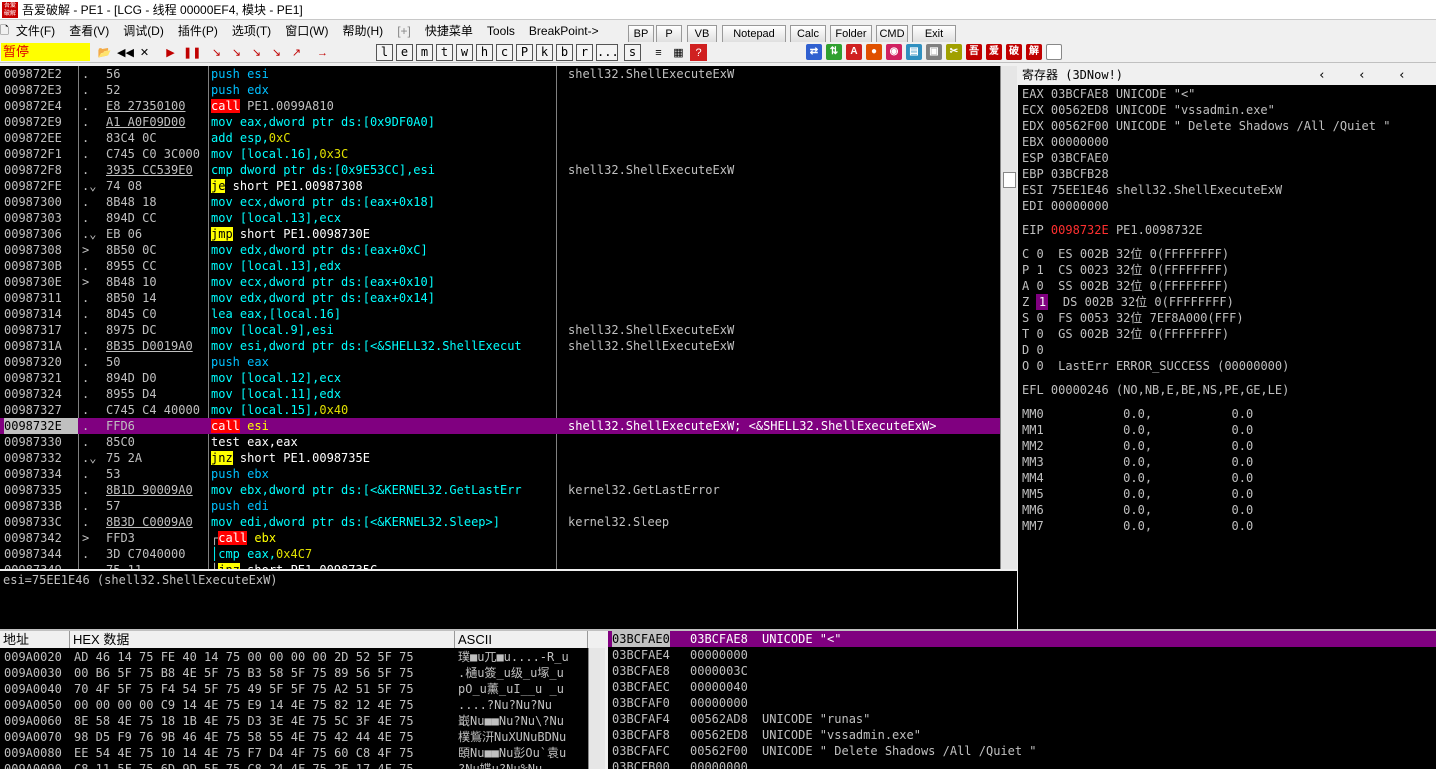  What do you see at coordinates (504, 52) in the screenshot?
I see `toolbar-letter-button: c` at bounding box center [504, 52].